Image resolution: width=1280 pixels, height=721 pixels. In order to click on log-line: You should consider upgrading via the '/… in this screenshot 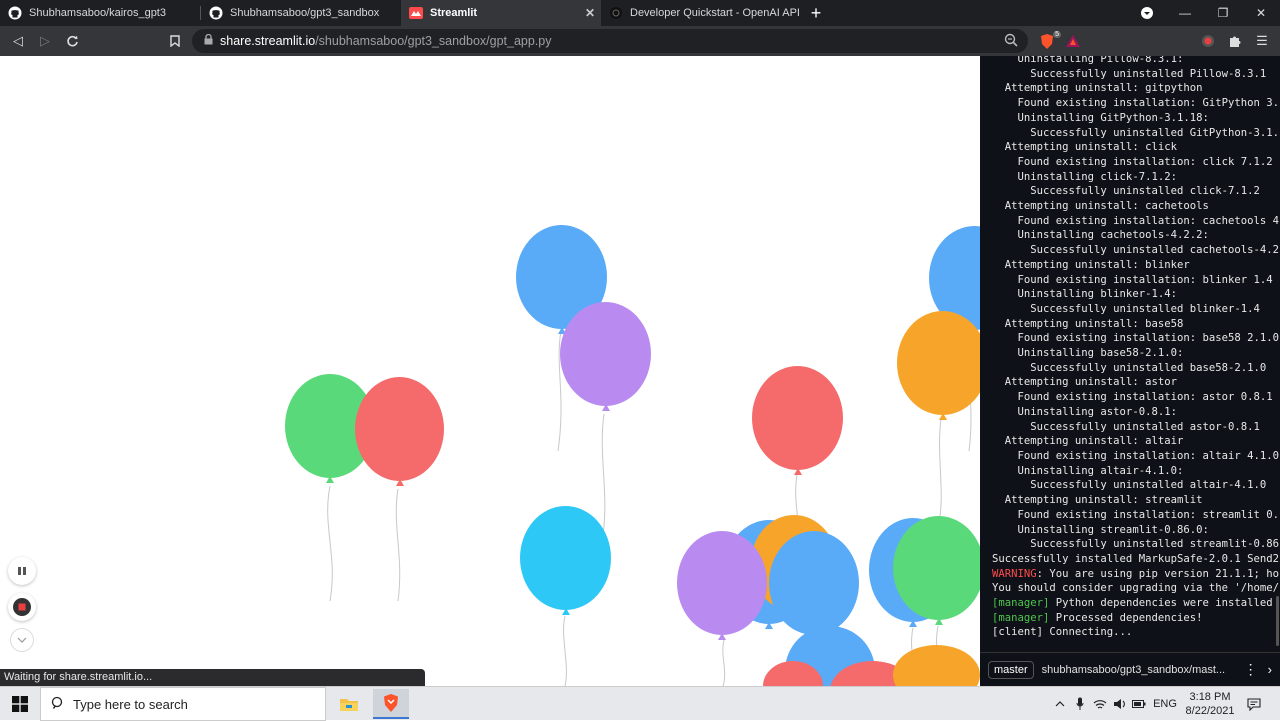, I will do `click(1136, 588)`.